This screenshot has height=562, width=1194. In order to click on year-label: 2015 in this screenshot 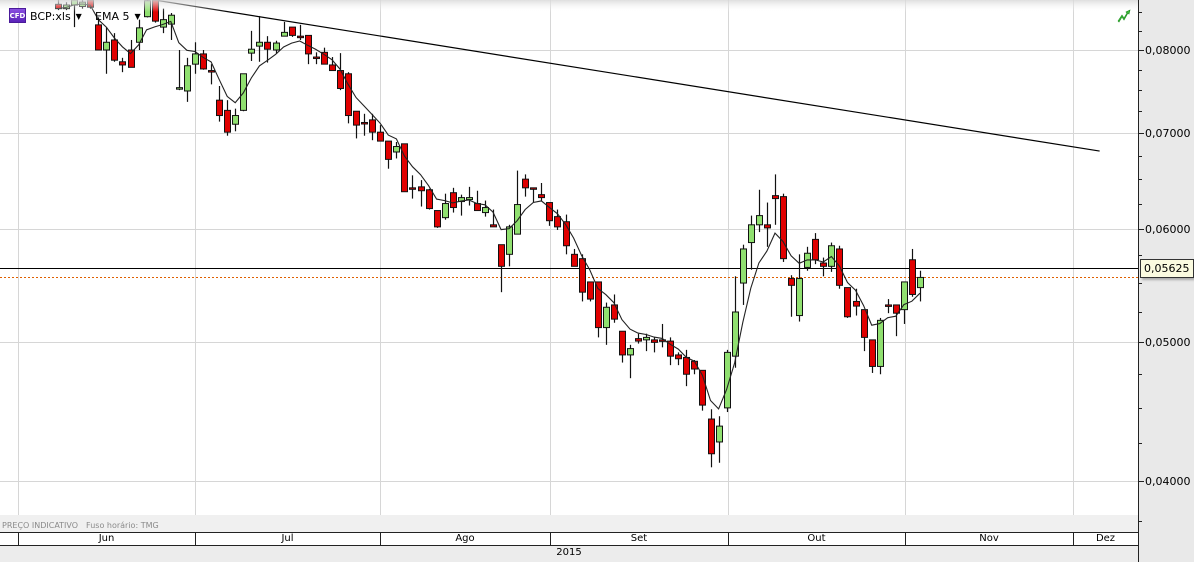, I will do `click(569, 552)`.